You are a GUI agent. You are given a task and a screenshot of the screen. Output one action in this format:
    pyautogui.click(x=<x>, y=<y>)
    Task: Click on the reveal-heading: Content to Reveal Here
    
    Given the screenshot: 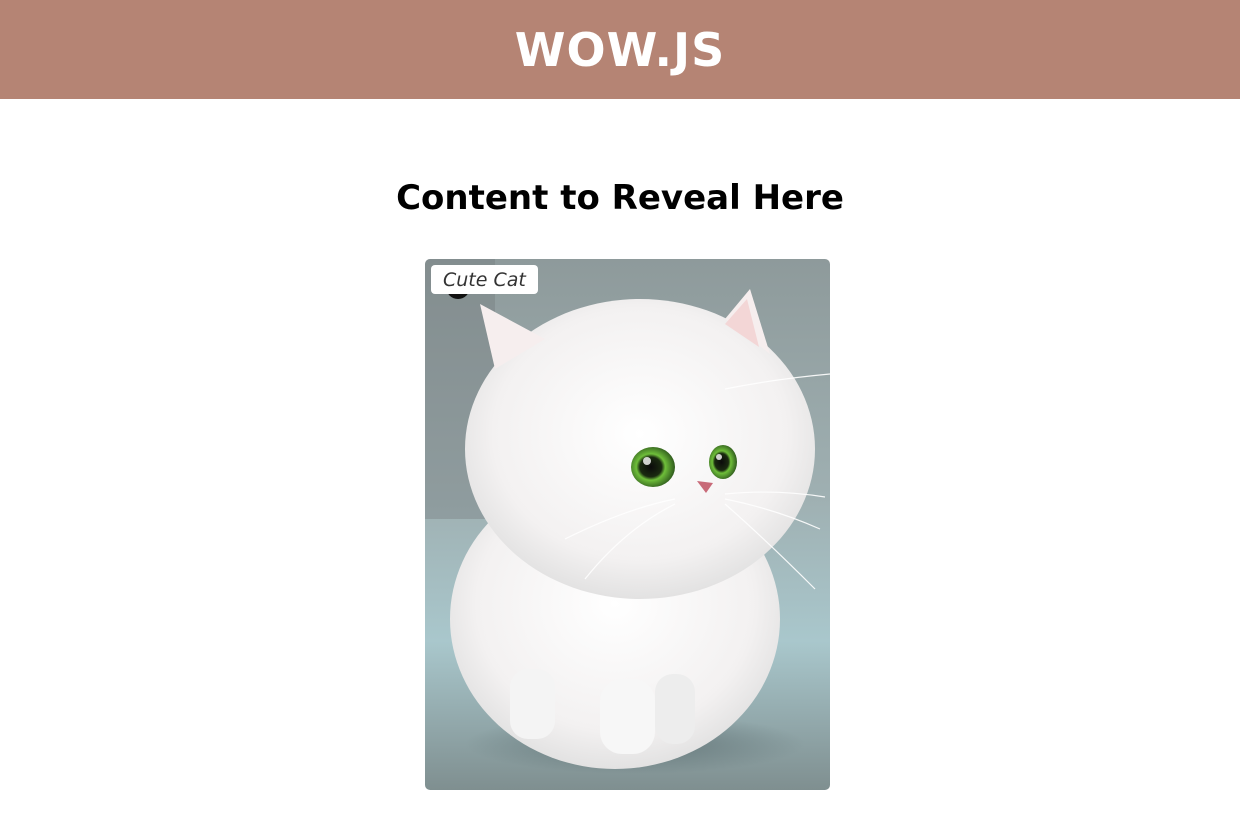 What is the action you would take?
    pyautogui.click(x=620, y=198)
    